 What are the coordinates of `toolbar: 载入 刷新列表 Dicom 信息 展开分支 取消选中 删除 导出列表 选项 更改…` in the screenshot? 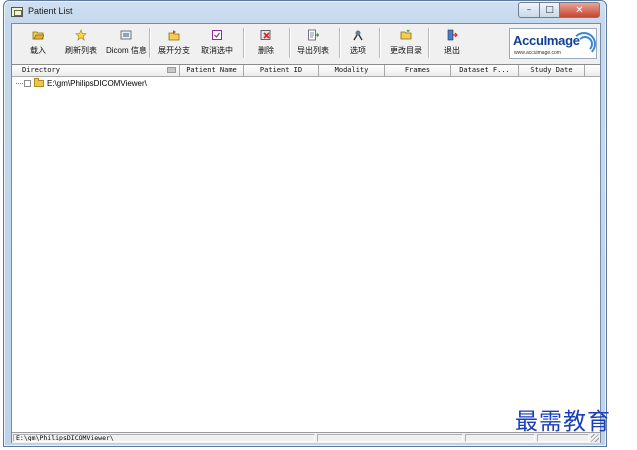 It's located at (306, 43).